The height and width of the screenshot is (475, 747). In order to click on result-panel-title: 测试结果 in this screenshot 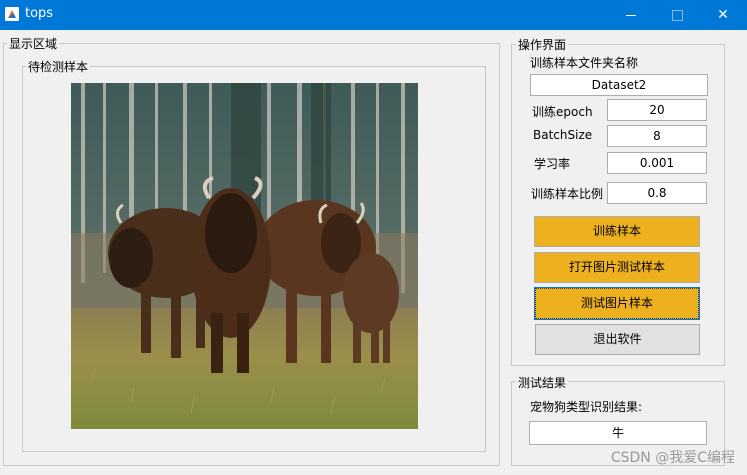, I will do `click(542, 382)`.